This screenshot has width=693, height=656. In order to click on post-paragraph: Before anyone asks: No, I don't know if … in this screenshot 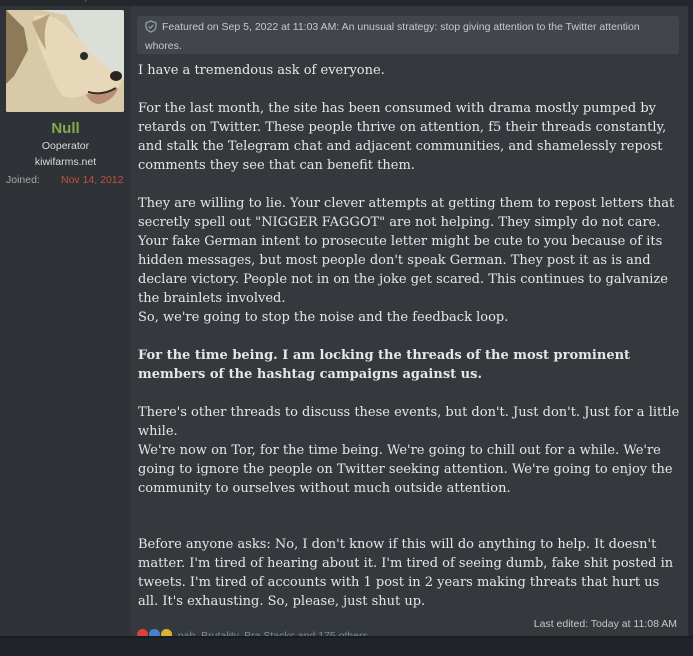, I will do `click(406, 573)`.